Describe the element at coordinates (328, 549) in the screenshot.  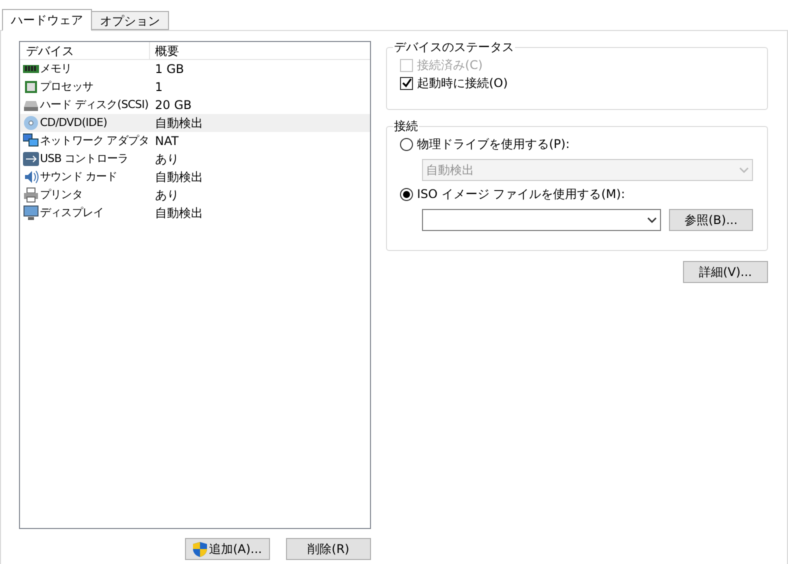
I see `remove-button: 削除(R)` at that location.